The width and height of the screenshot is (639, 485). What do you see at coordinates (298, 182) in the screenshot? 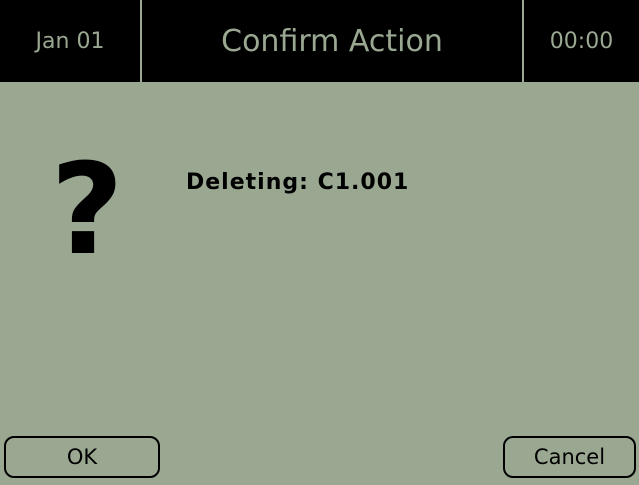
I see `confirm-message: Deleting: C1.001` at bounding box center [298, 182].